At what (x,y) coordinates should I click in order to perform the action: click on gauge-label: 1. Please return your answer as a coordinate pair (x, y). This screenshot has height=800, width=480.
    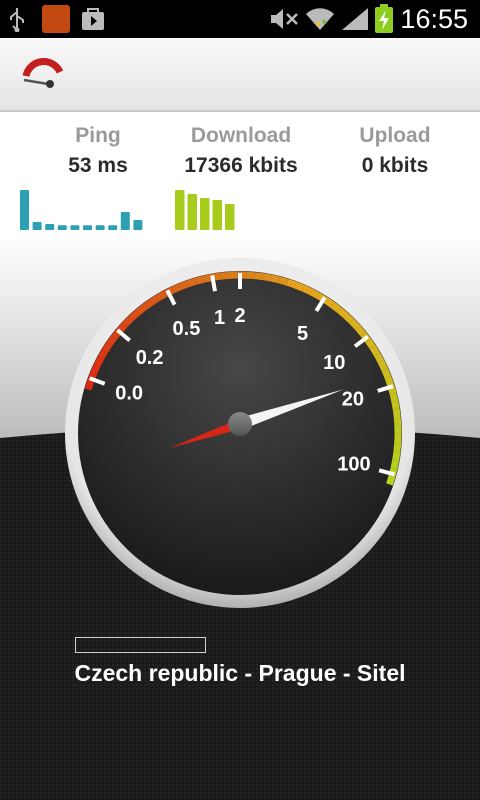
    Looking at the image, I should click on (219, 318).